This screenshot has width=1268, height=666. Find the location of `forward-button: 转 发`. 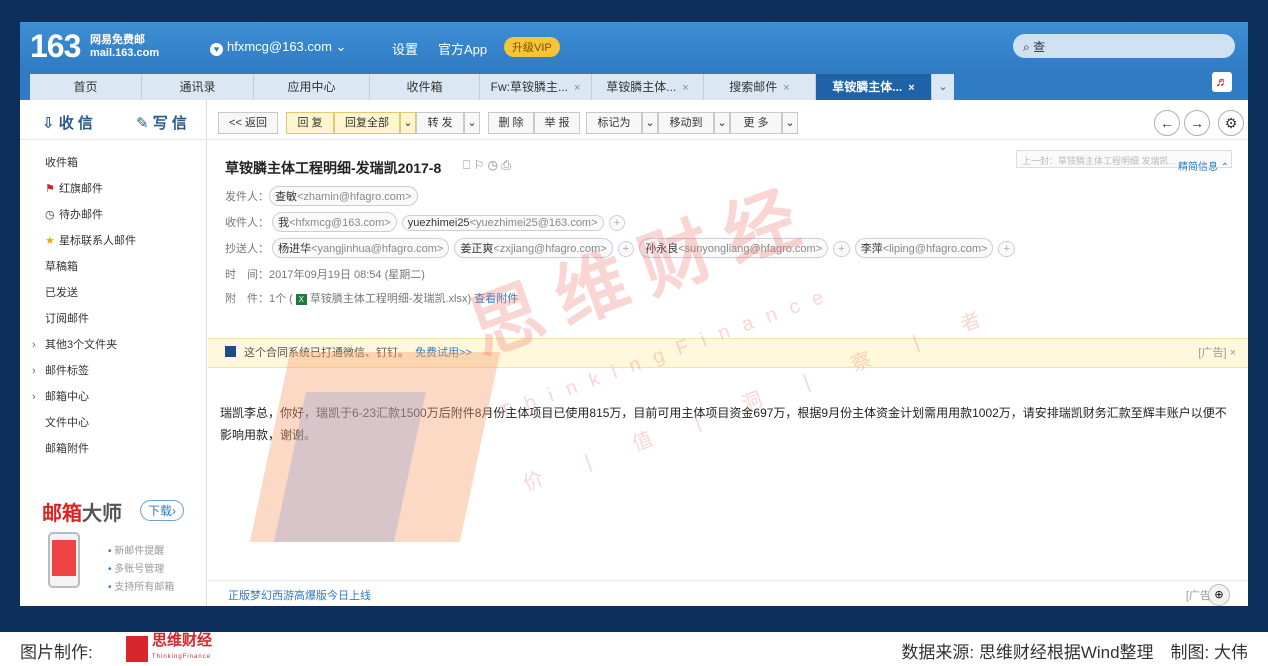

forward-button: 转 发 is located at coordinates (440, 123).